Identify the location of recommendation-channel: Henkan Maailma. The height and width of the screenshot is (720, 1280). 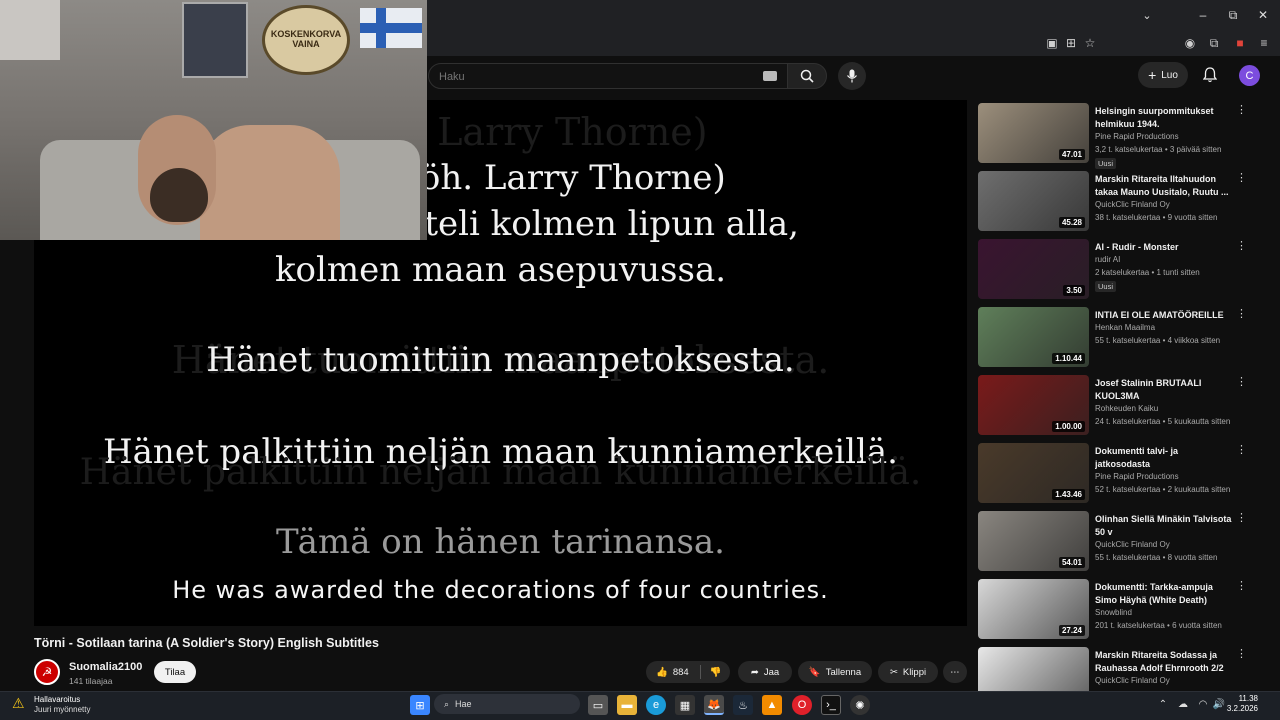
(1125, 327).